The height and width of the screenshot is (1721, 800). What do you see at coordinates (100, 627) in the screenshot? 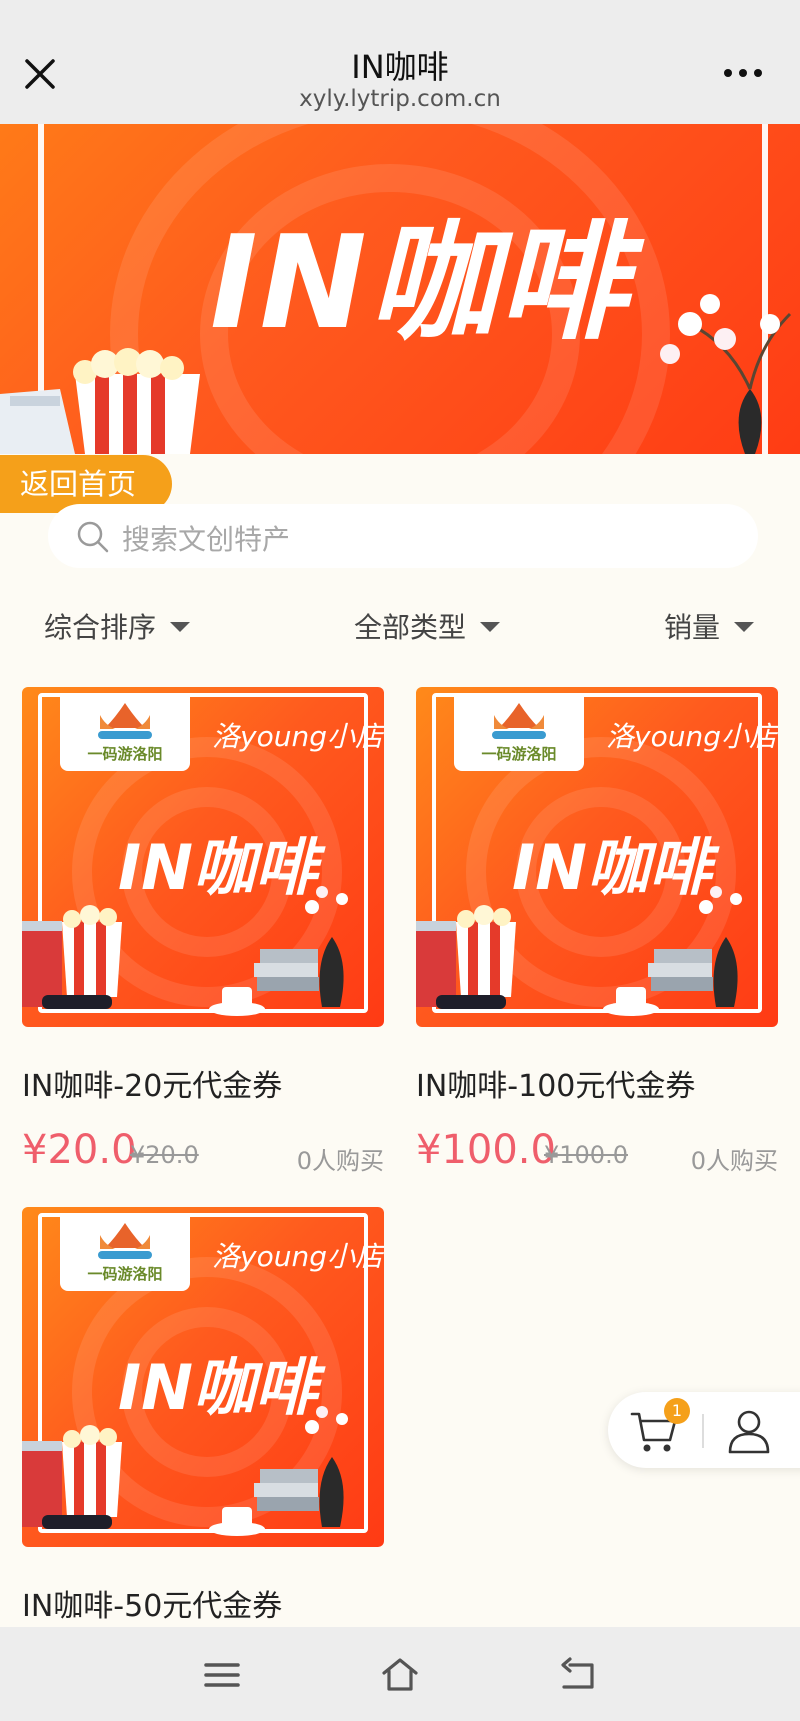
I see `sort-general-label: 综合排序` at bounding box center [100, 627].